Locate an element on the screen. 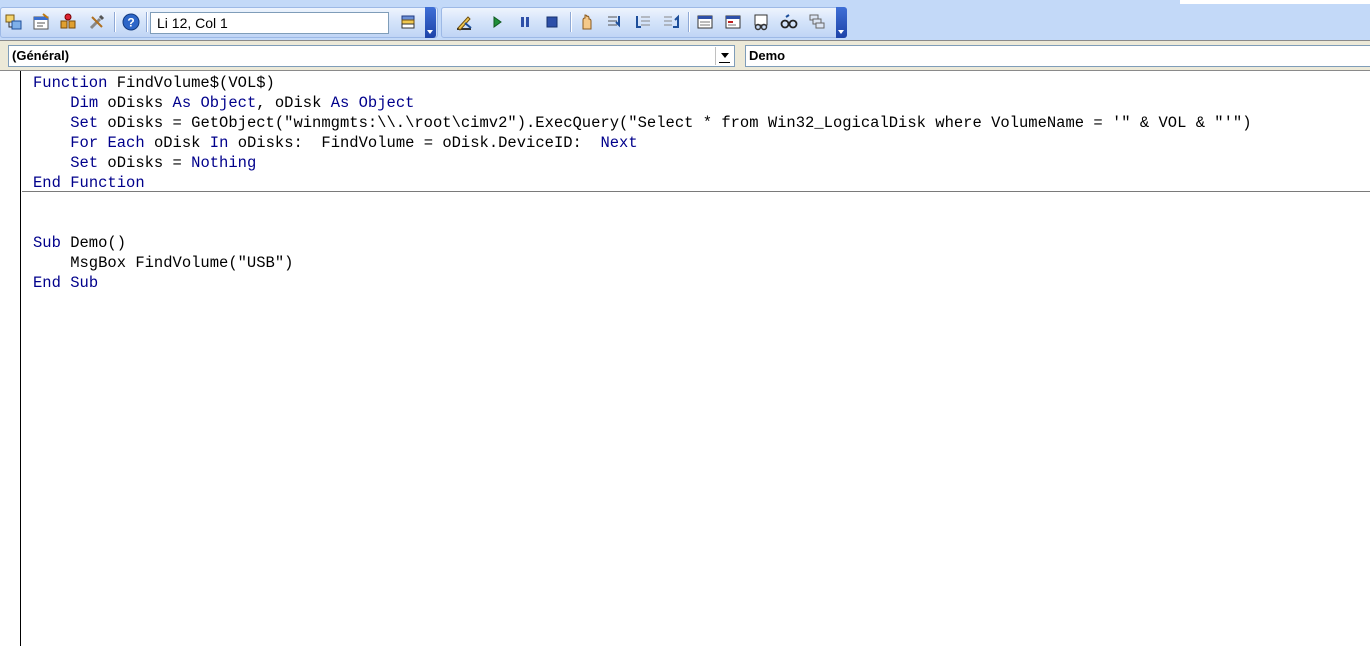 The image size is (1370, 646). code-line: Function FindVolume$(VOL$) is located at coordinates (154, 83).